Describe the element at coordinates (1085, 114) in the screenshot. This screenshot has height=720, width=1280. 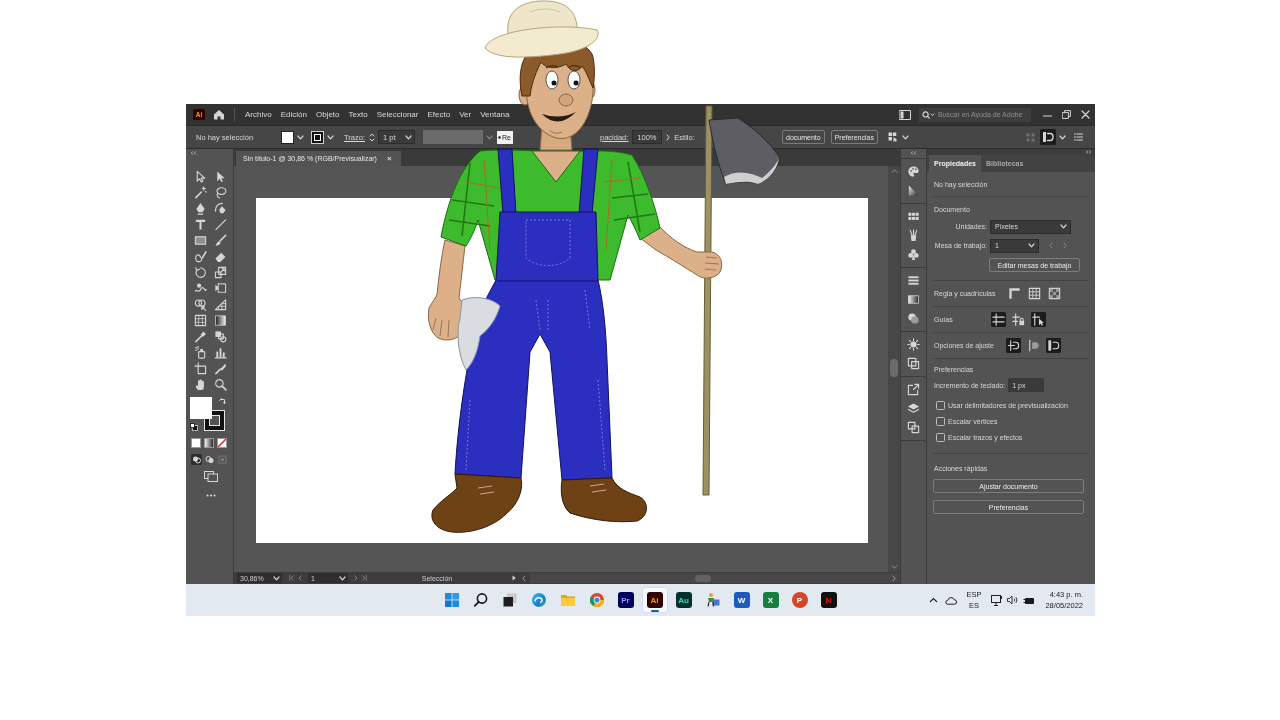
I see `close-icon` at that location.